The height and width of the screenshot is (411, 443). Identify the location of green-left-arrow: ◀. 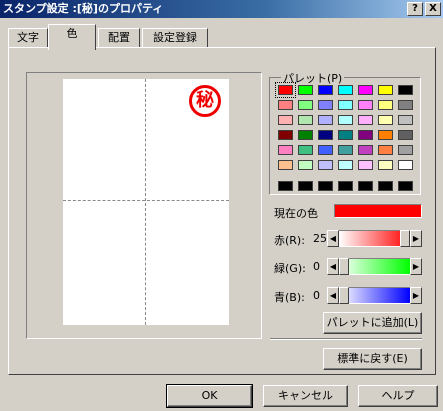
(333, 266).